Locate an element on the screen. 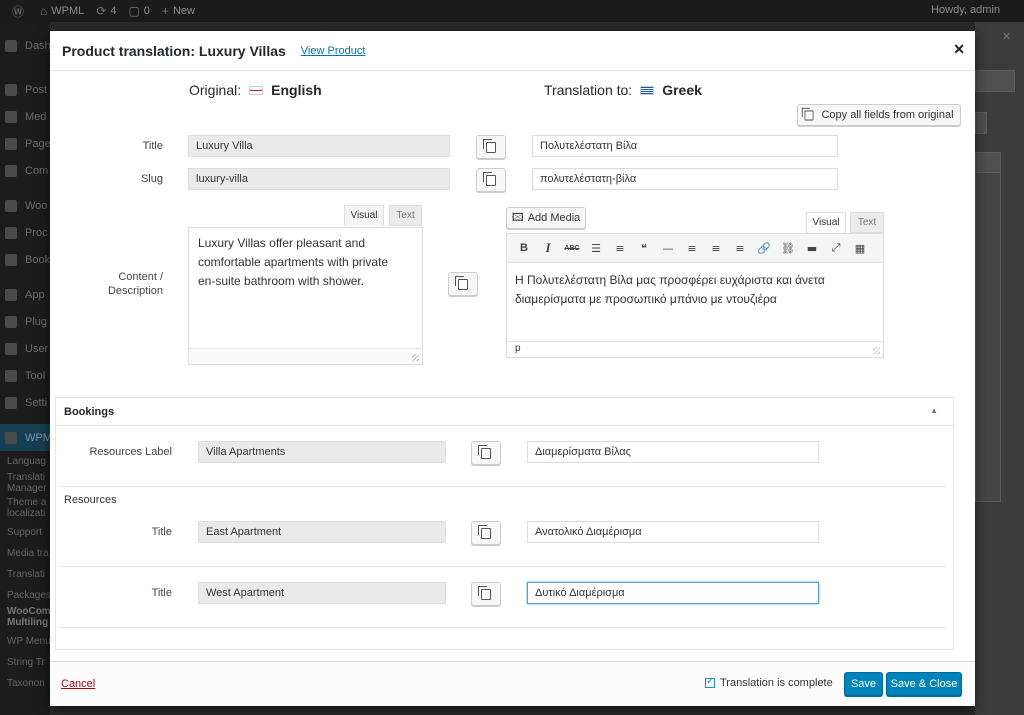  submenu-media-translation: Media tra is located at coordinates (25, 553).